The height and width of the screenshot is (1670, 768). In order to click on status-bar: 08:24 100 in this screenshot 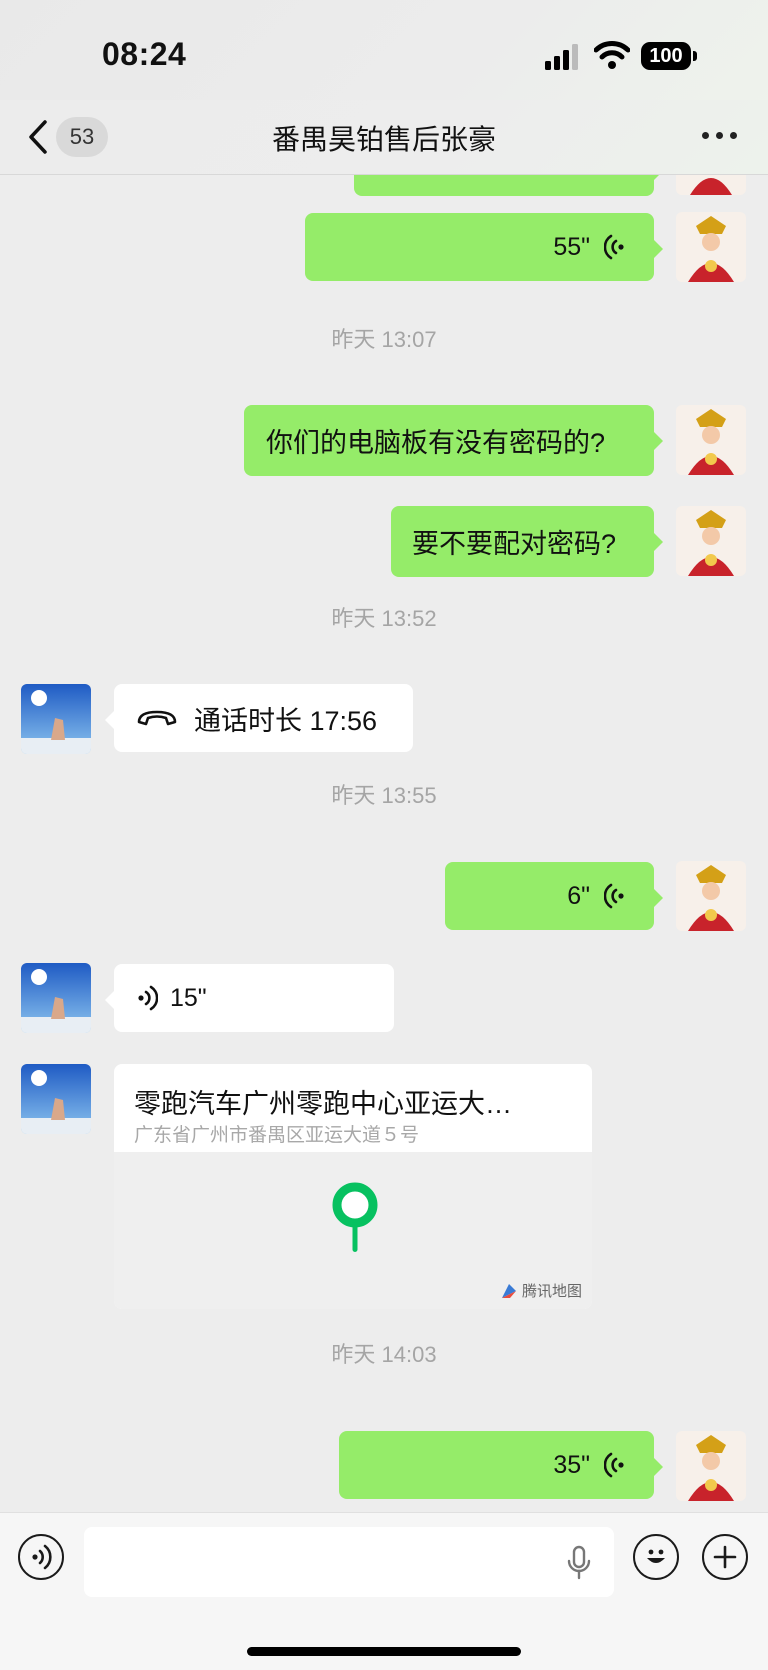, I will do `click(384, 55)`.